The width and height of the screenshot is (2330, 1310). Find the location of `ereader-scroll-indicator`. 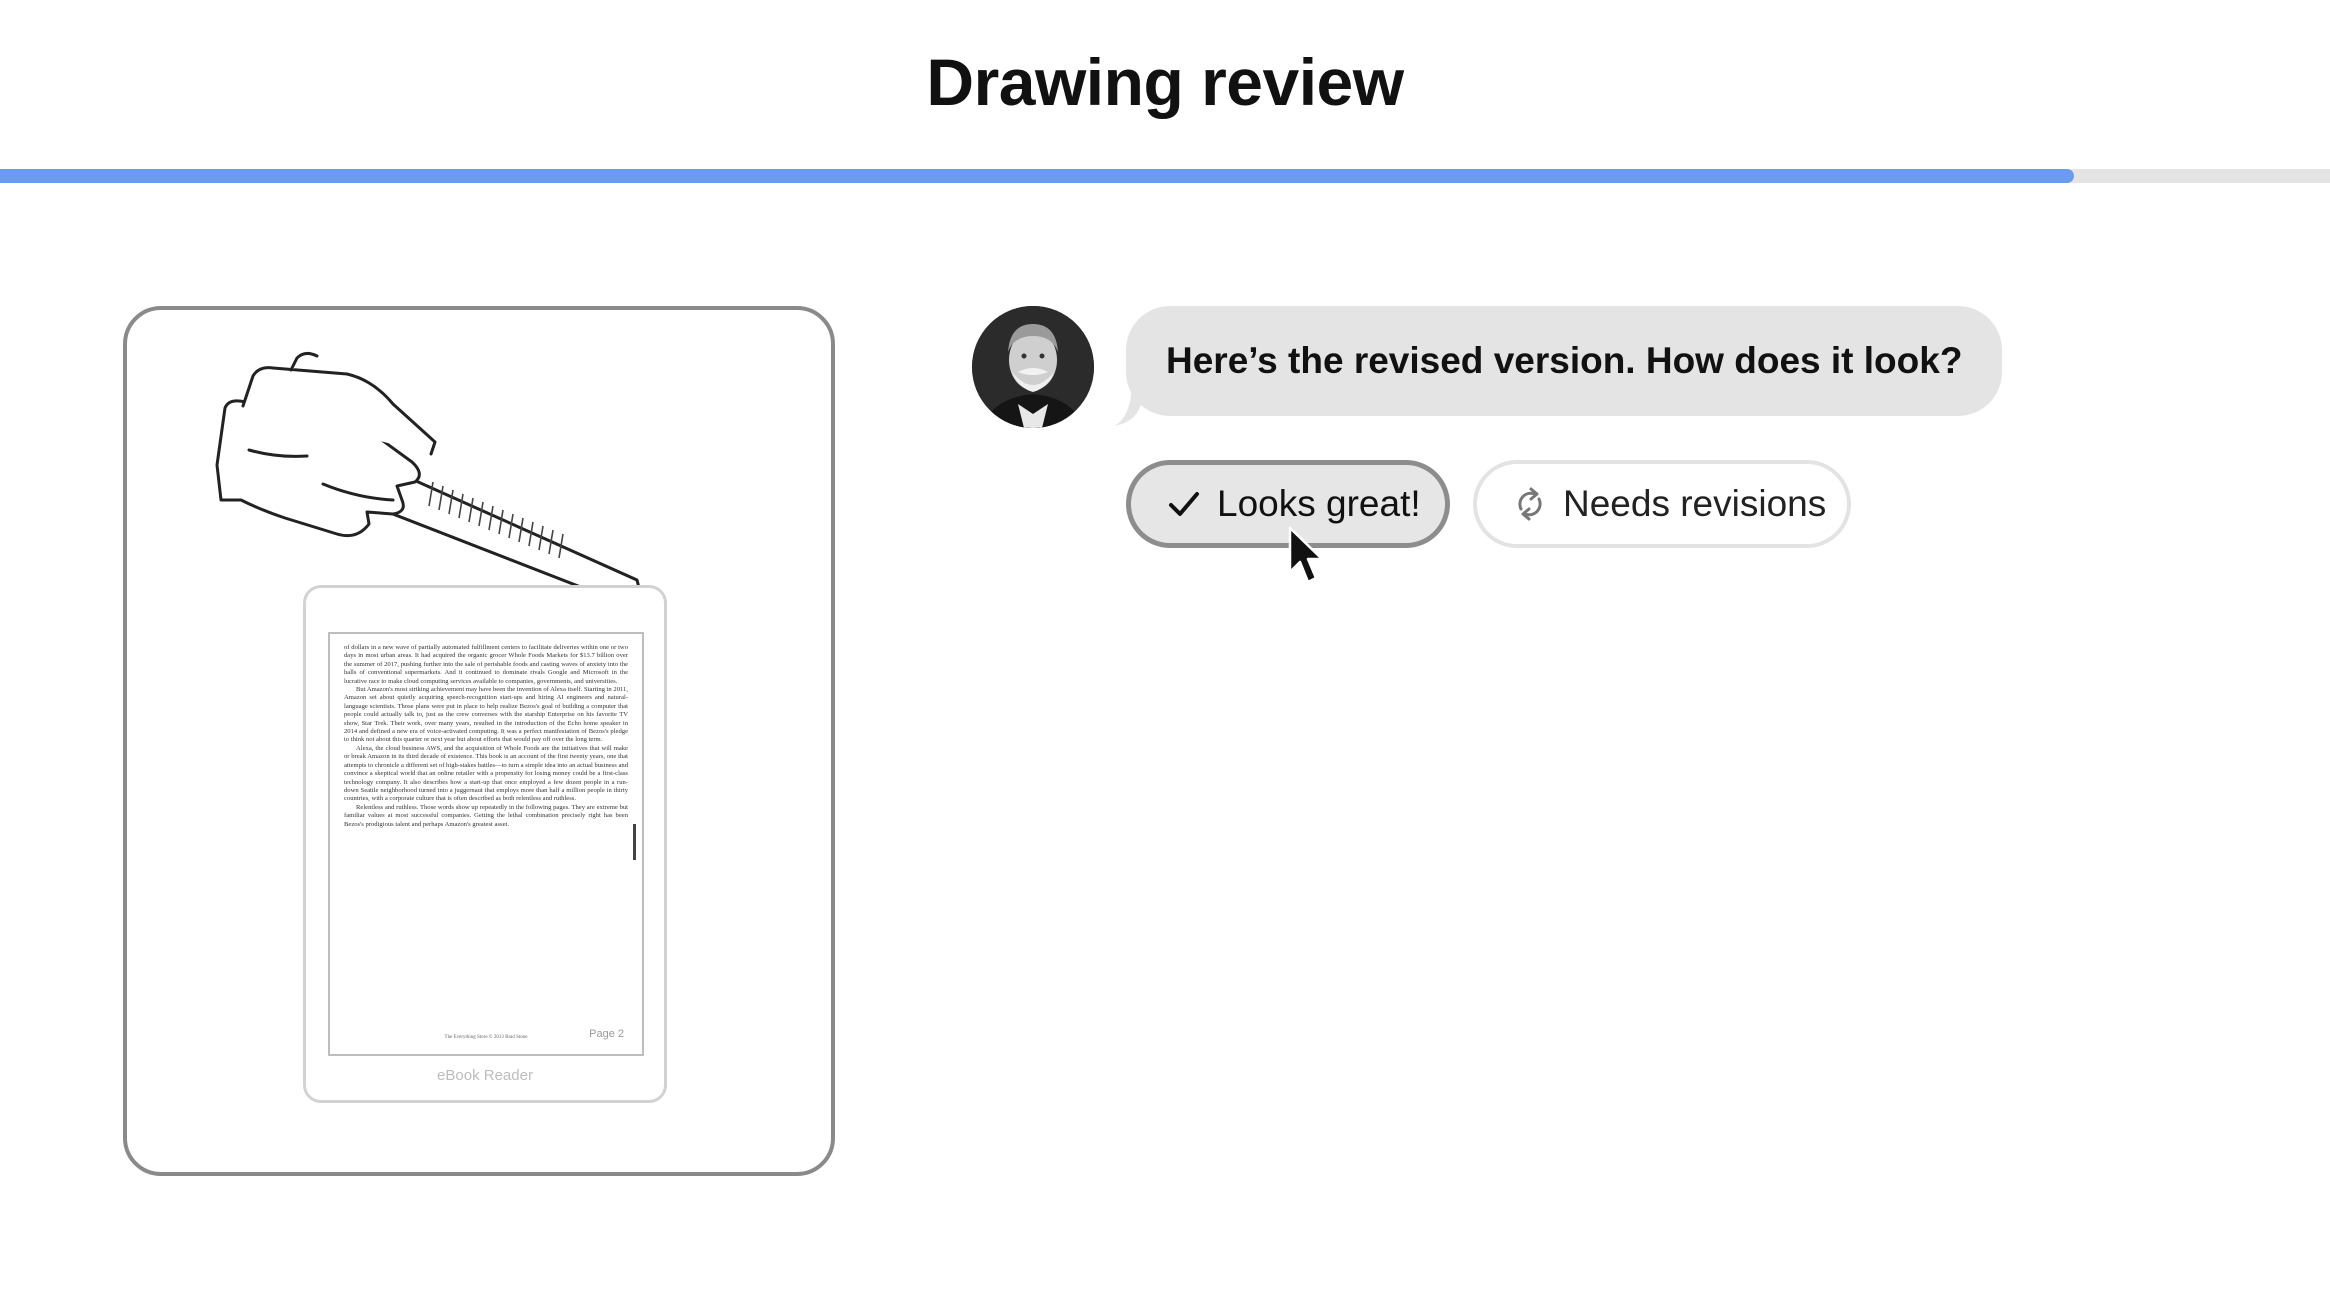

ereader-scroll-indicator is located at coordinates (634, 842).